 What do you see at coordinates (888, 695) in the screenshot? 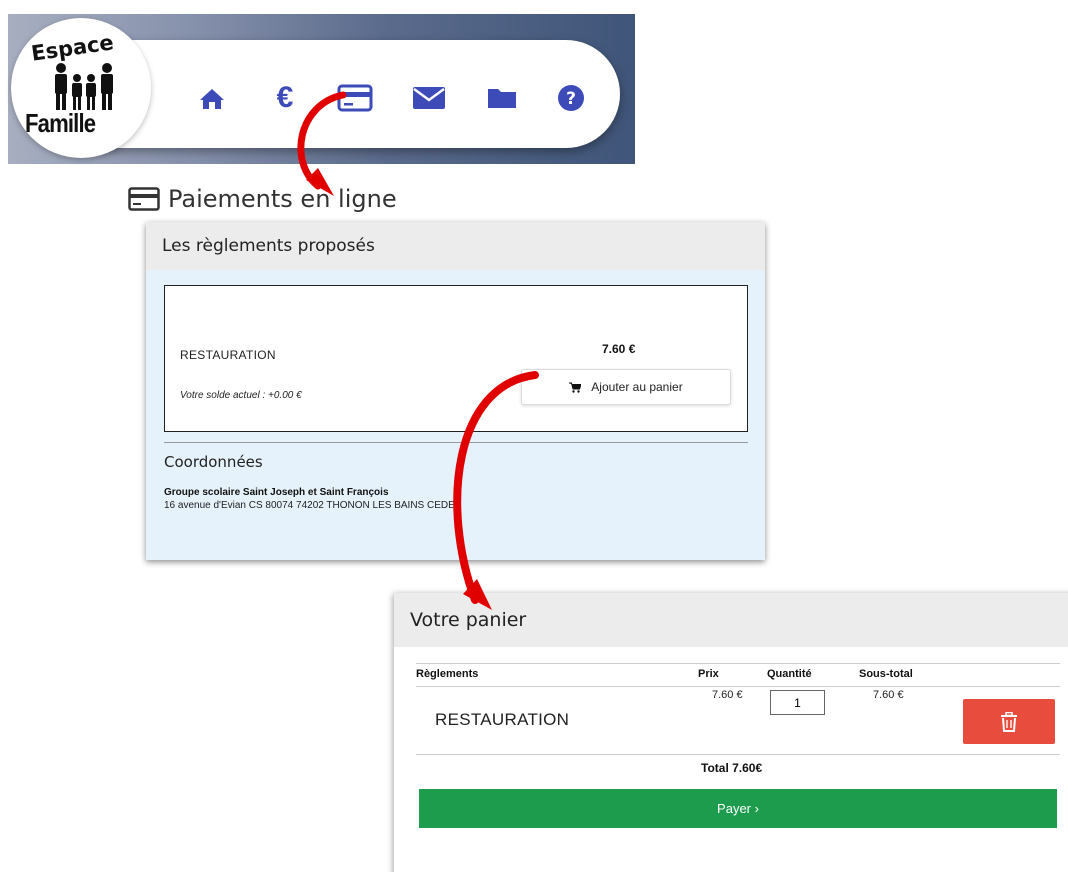
I see `cart-item-subtotal: 7.60 €` at bounding box center [888, 695].